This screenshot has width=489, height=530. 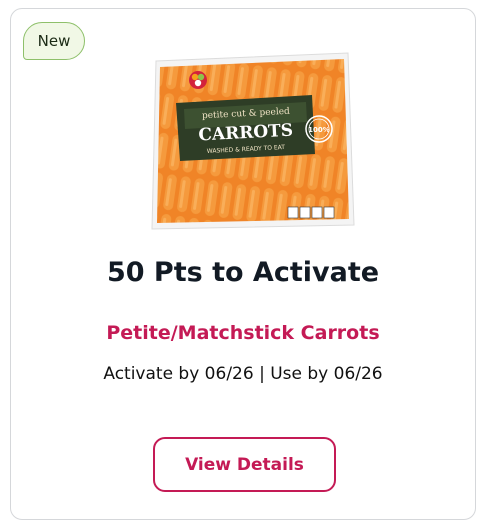 I want to click on view-details-button: View Details, so click(x=244, y=464).